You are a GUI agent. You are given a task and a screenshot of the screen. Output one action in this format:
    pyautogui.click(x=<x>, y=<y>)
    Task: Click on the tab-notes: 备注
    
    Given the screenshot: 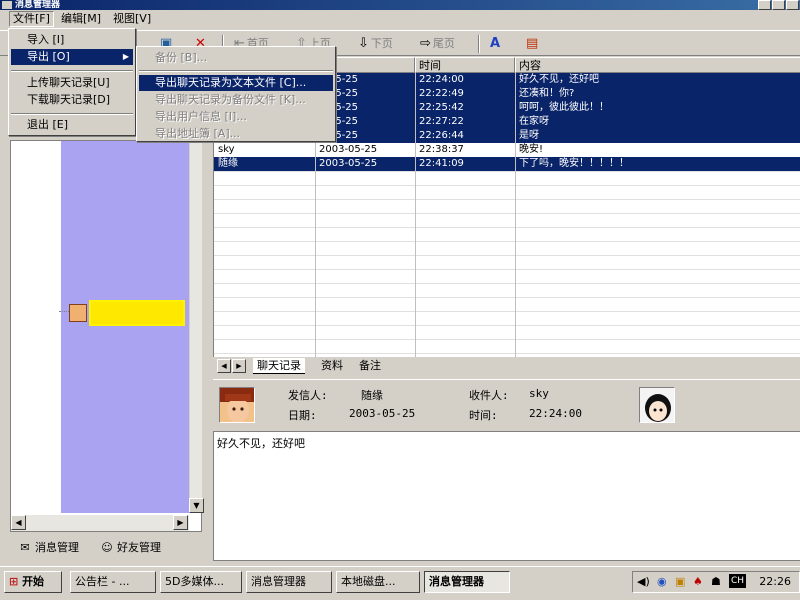 What is the action you would take?
    pyautogui.click(x=370, y=366)
    